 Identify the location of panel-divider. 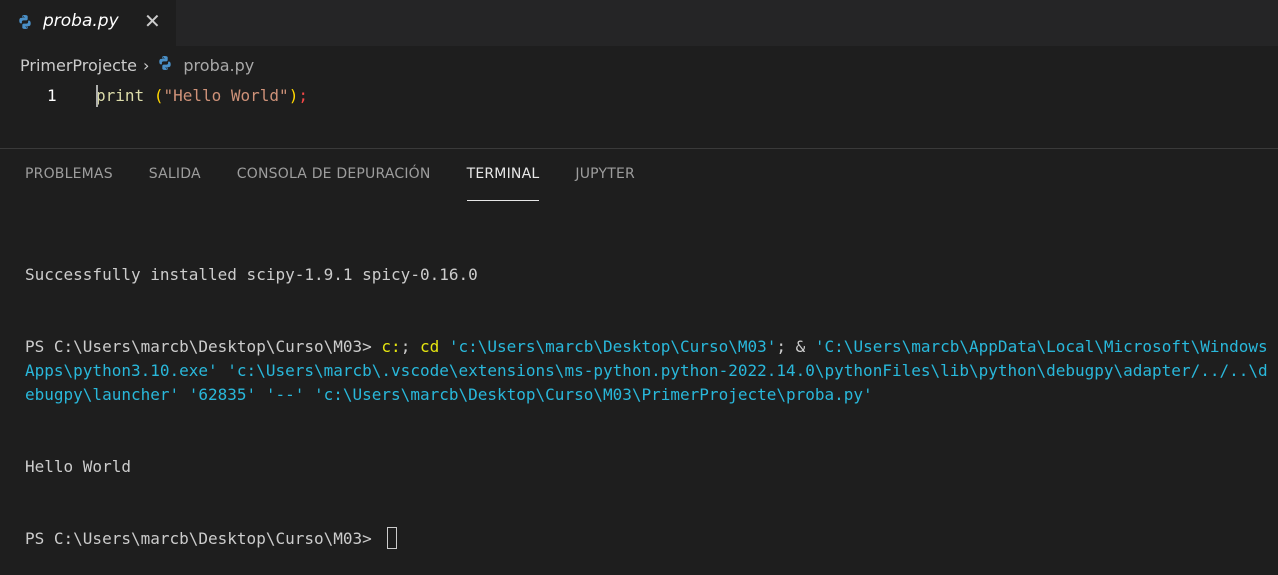
(639, 148).